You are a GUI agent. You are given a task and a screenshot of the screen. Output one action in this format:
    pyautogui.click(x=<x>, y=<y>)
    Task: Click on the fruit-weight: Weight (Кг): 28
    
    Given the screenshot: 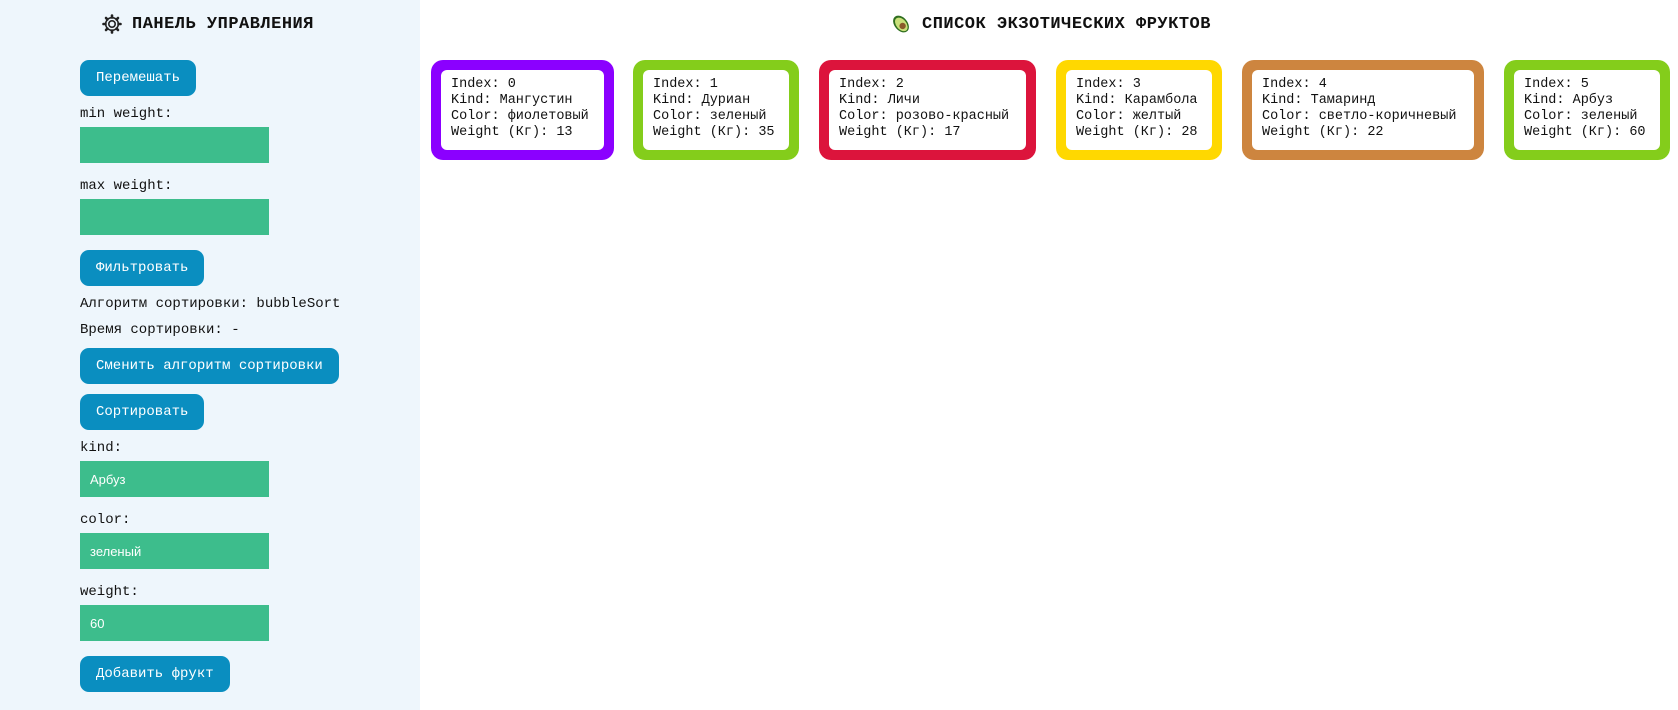 What is the action you would take?
    pyautogui.click(x=1137, y=132)
    